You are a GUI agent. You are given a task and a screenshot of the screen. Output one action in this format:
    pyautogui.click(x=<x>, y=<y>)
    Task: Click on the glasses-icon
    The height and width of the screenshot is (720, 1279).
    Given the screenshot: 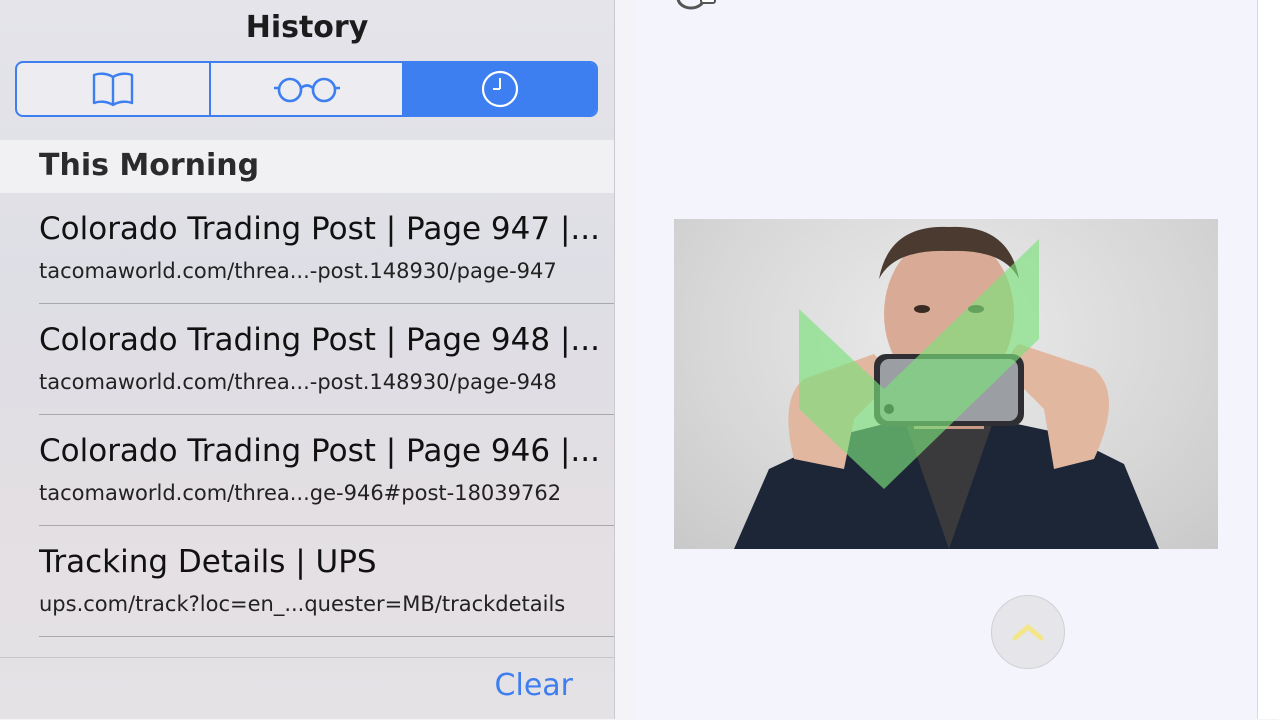 What is the action you would take?
    pyautogui.click(x=306, y=90)
    